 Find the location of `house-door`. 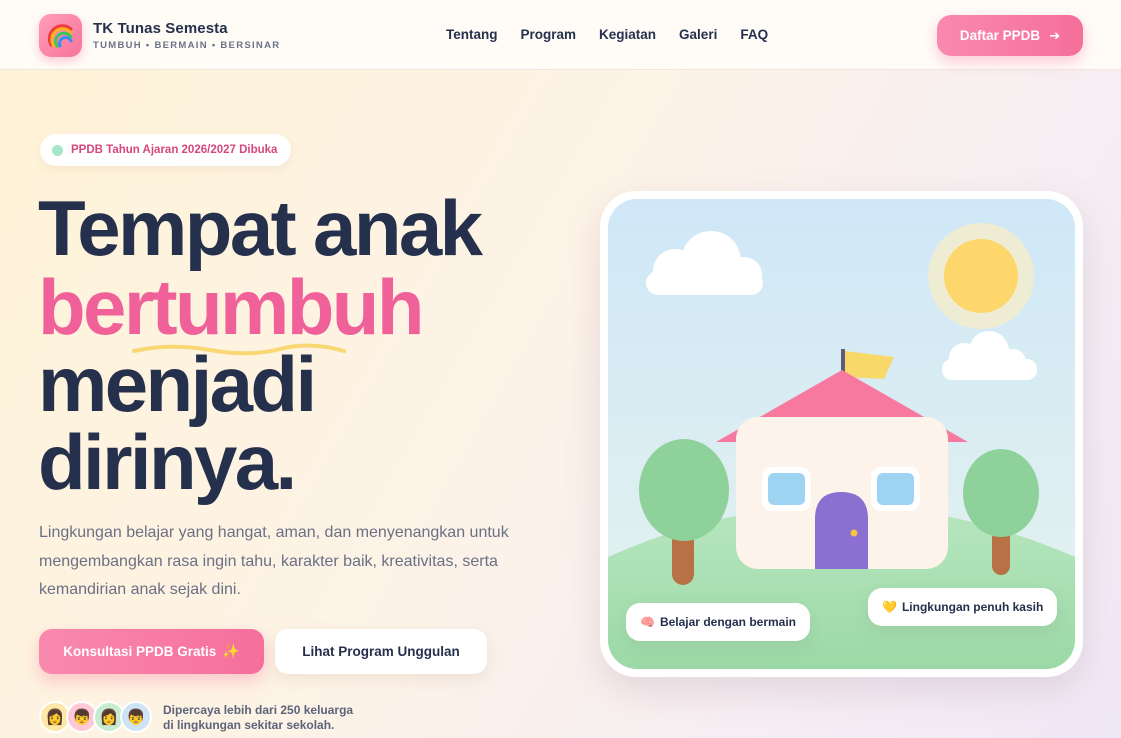

house-door is located at coordinates (841, 530).